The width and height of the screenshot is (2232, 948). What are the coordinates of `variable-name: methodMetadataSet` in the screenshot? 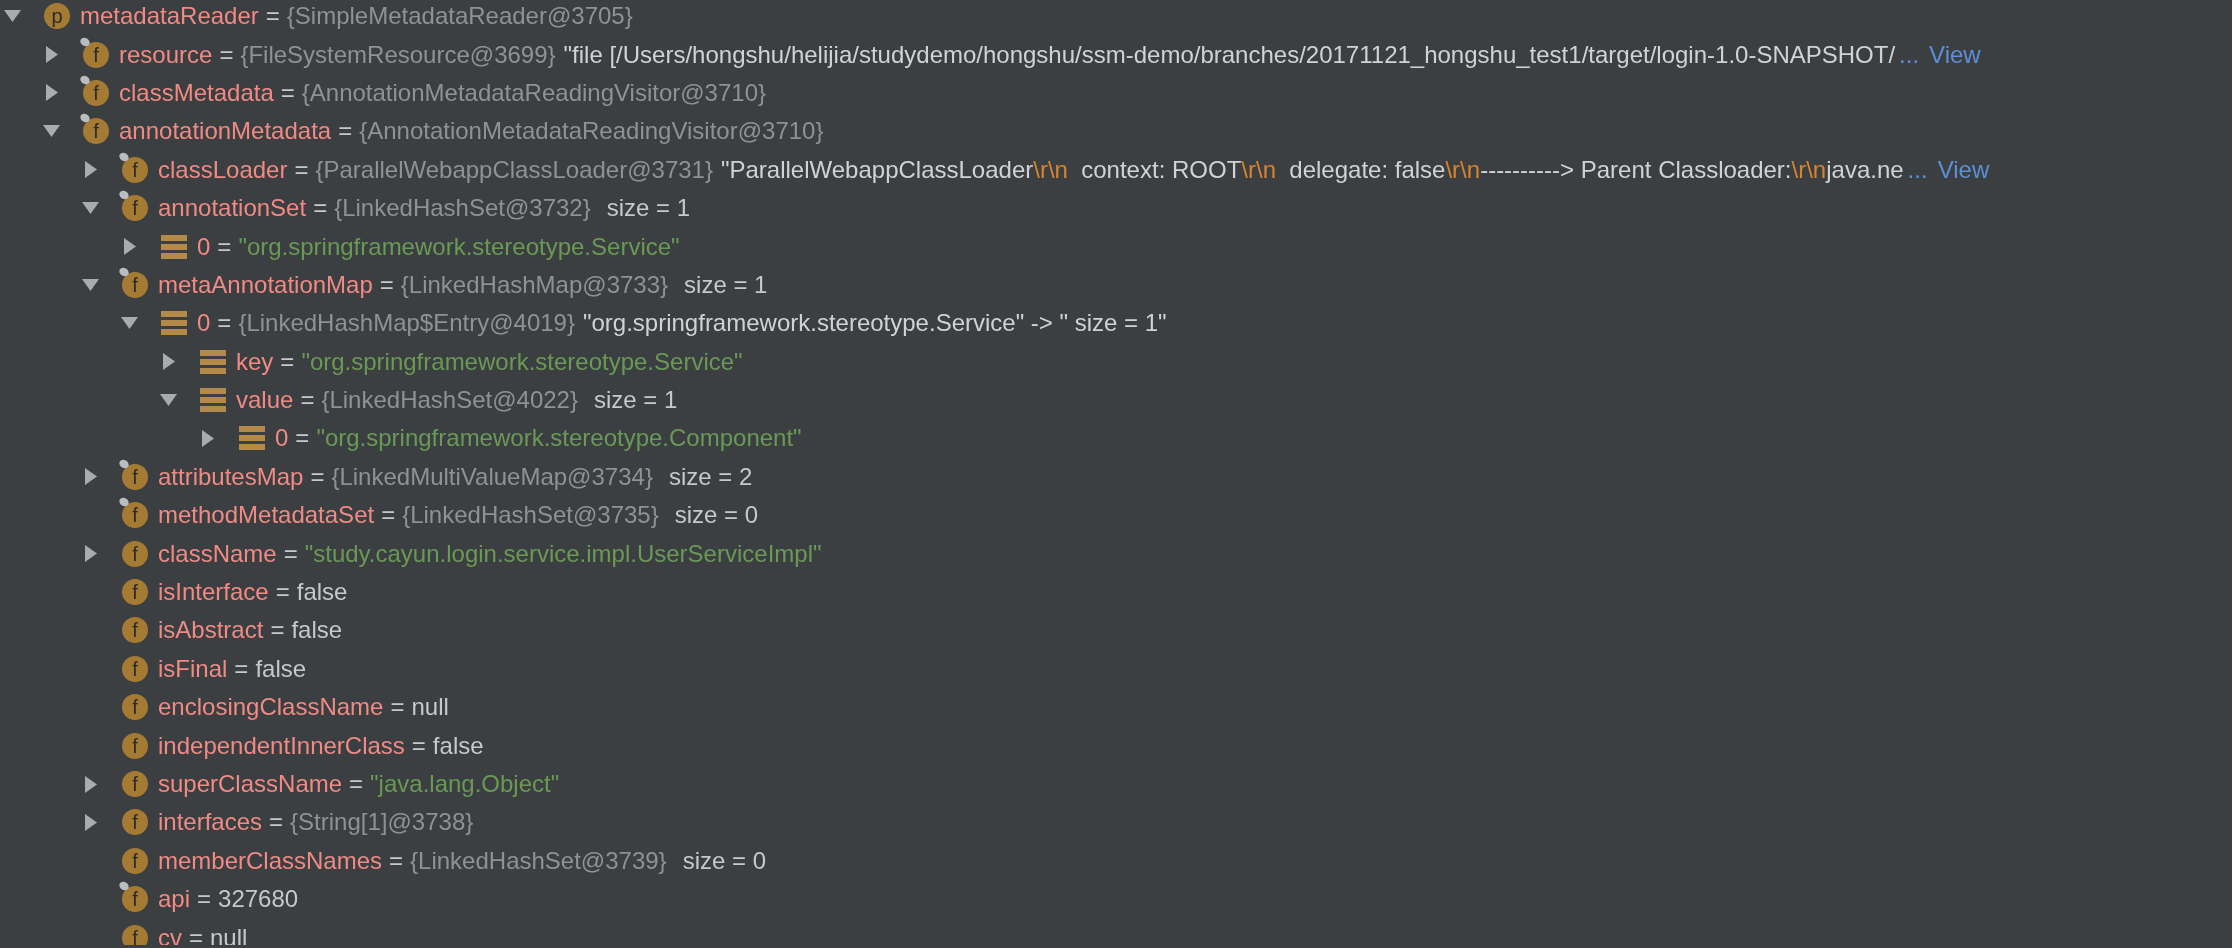 It's located at (266, 515).